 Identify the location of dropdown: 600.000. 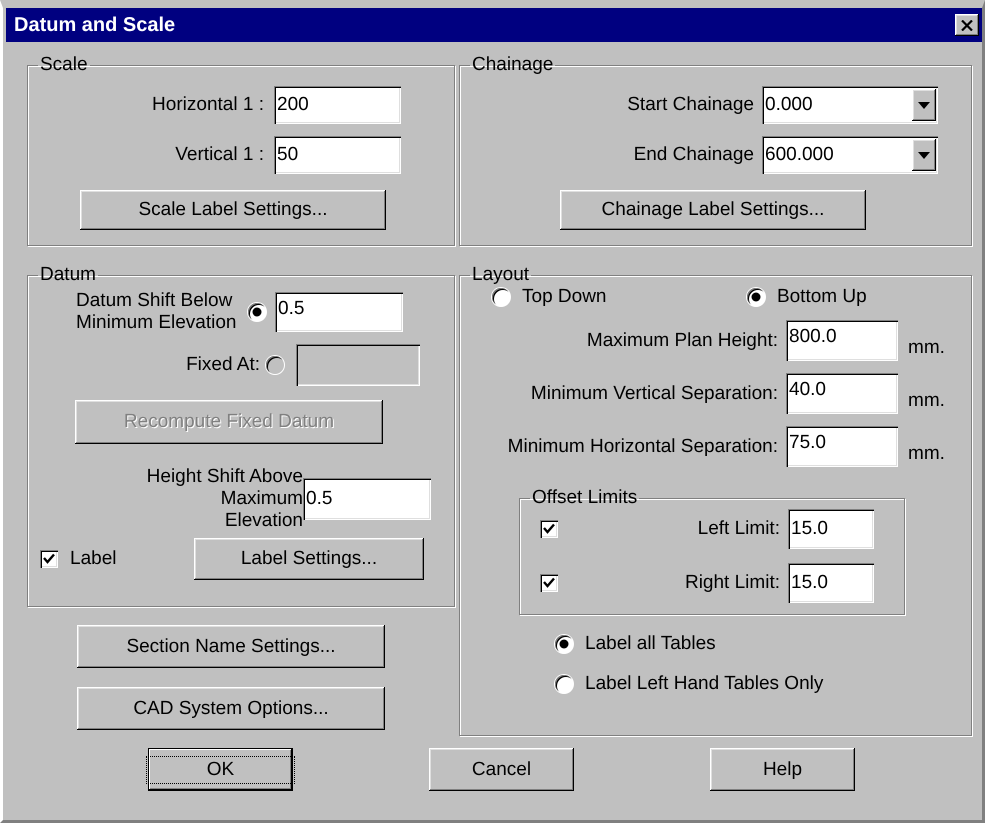
(850, 155).